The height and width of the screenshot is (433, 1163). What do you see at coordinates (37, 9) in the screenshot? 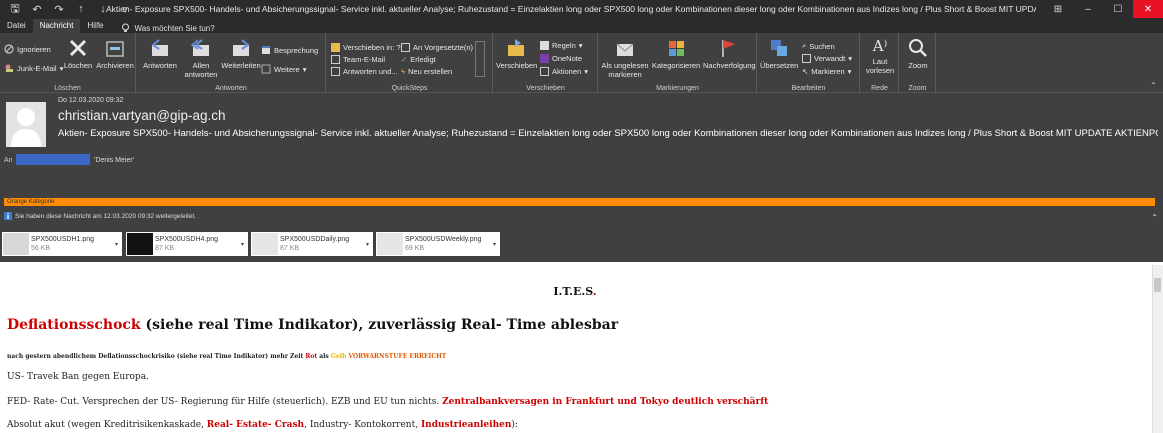
I see `undo-icon: ↶` at bounding box center [37, 9].